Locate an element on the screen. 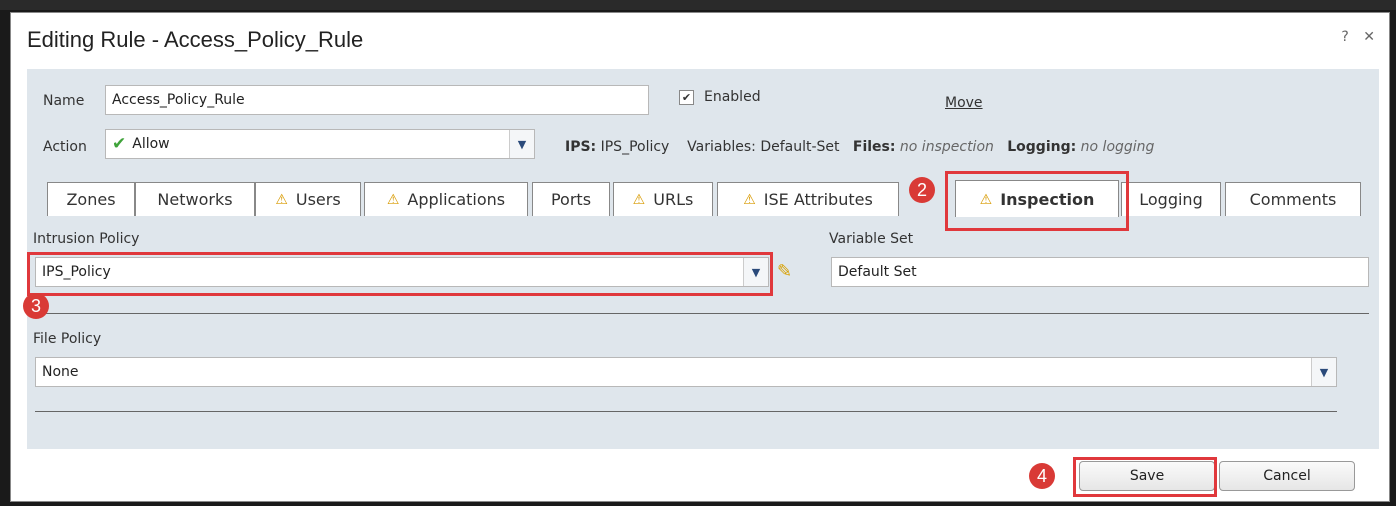 This screenshot has height=506, width=1396. file-policy-label: File Policy is located at coordinates (67, 339).